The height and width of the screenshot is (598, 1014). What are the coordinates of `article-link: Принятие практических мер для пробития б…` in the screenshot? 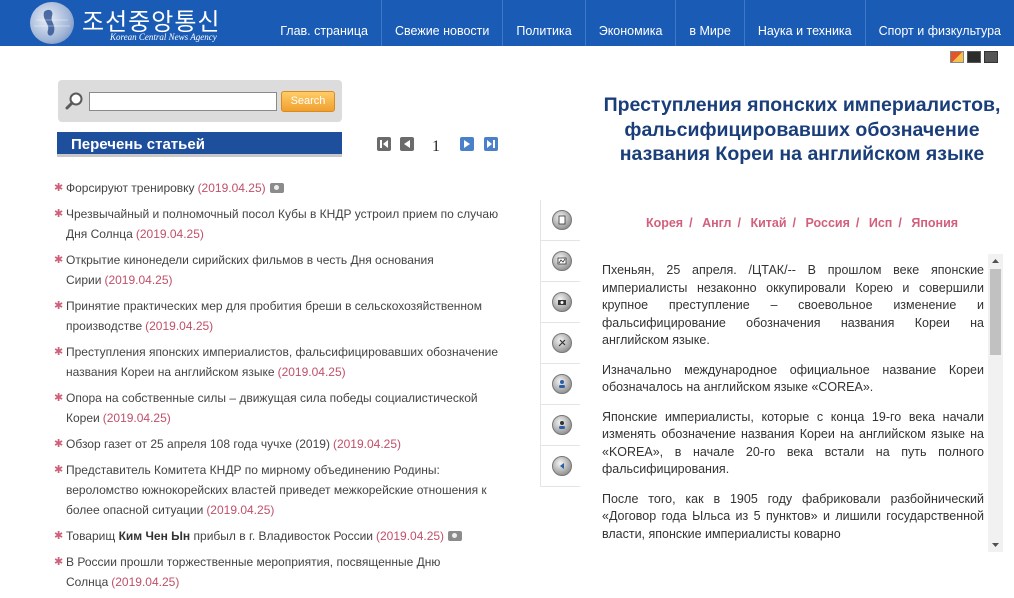 It's located at (274, 316).